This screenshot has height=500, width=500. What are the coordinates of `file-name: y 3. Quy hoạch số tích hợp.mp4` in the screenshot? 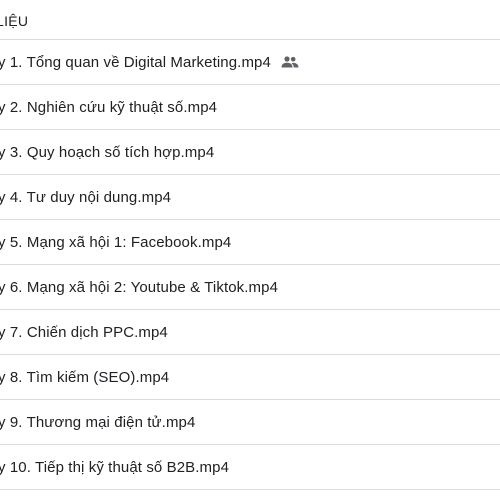 It's located at (107, 152).